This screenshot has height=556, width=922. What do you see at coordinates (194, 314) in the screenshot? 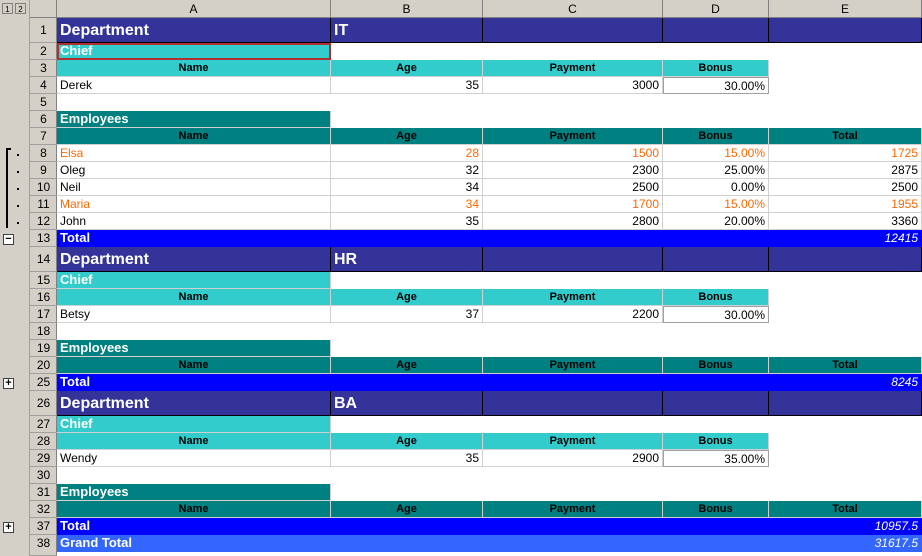
I see `chief-name-cell: Betsy` at bounding box center [194, 314].